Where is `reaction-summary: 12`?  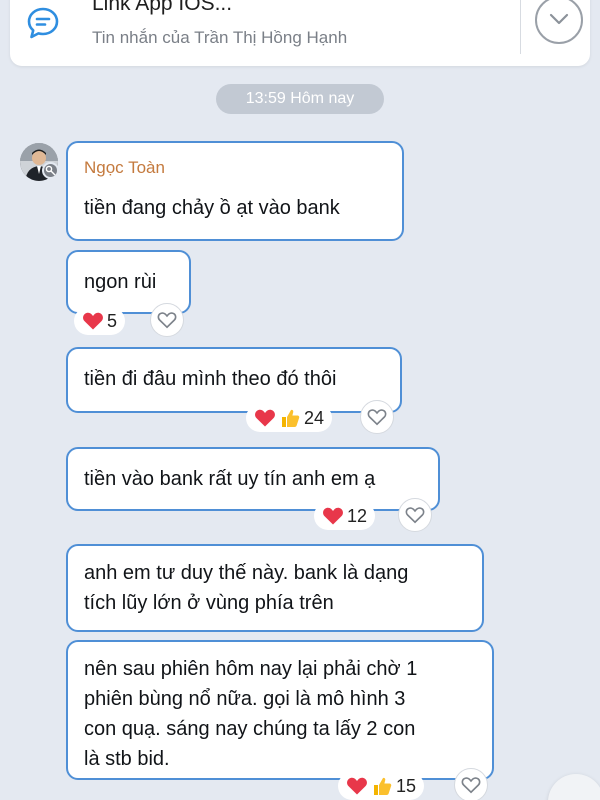 reaction-summary: 12 is located at coordinates (345, 516).